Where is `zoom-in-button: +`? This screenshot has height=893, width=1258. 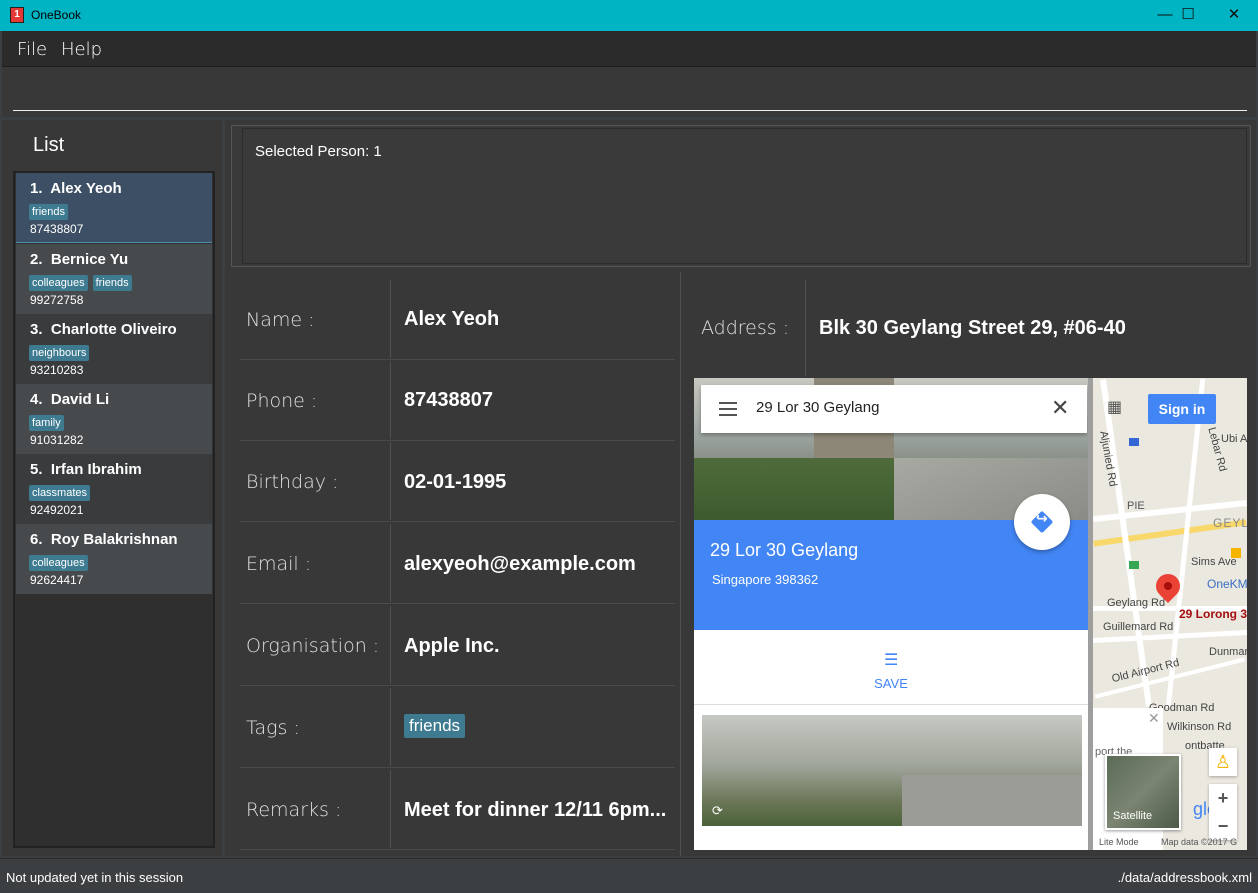
zoom-in-button: + is located at coordinates (1223, 798).